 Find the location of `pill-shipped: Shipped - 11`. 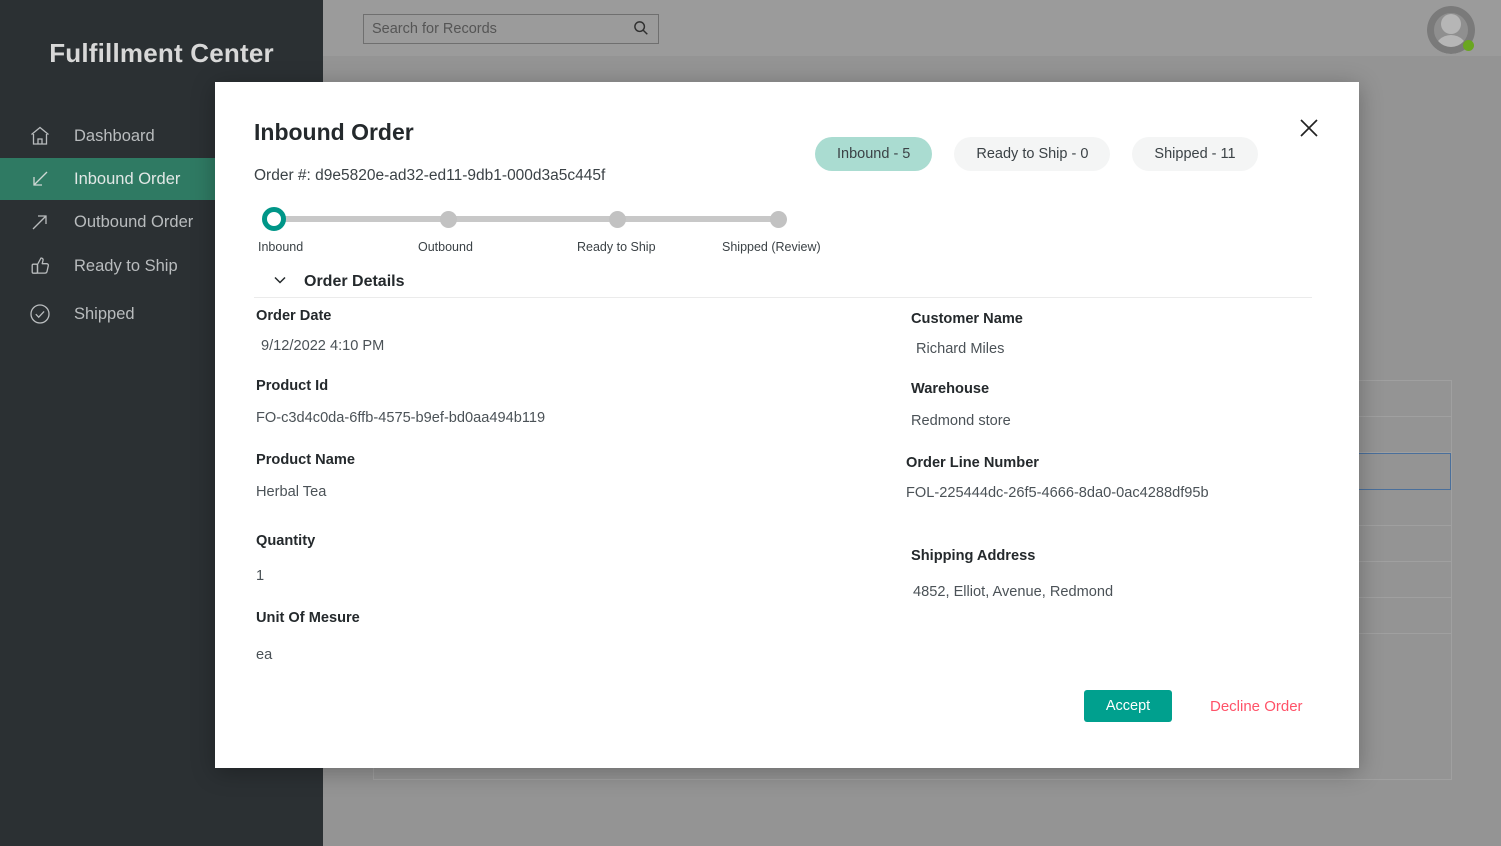

pill-shipped: Shipped - 11 is located at coordinates (1195, 154).